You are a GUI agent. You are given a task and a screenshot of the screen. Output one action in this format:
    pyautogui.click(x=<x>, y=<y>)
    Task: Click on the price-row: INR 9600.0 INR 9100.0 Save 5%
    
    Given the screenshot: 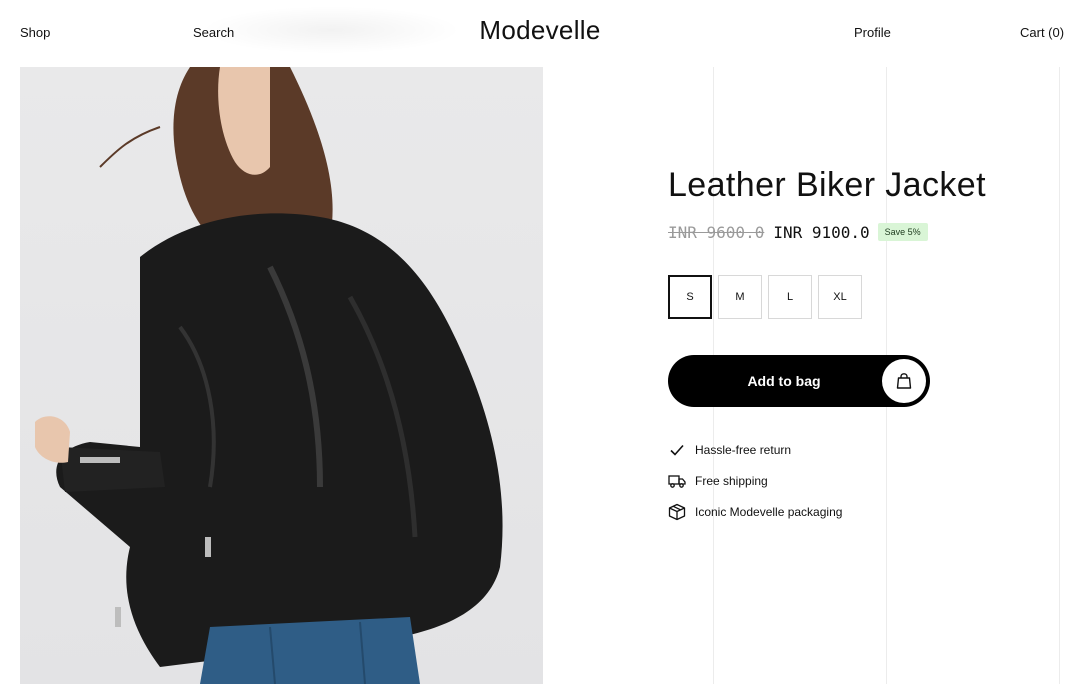 What is the action you would take?
    pyautogui.click(x=798, y=232)
    